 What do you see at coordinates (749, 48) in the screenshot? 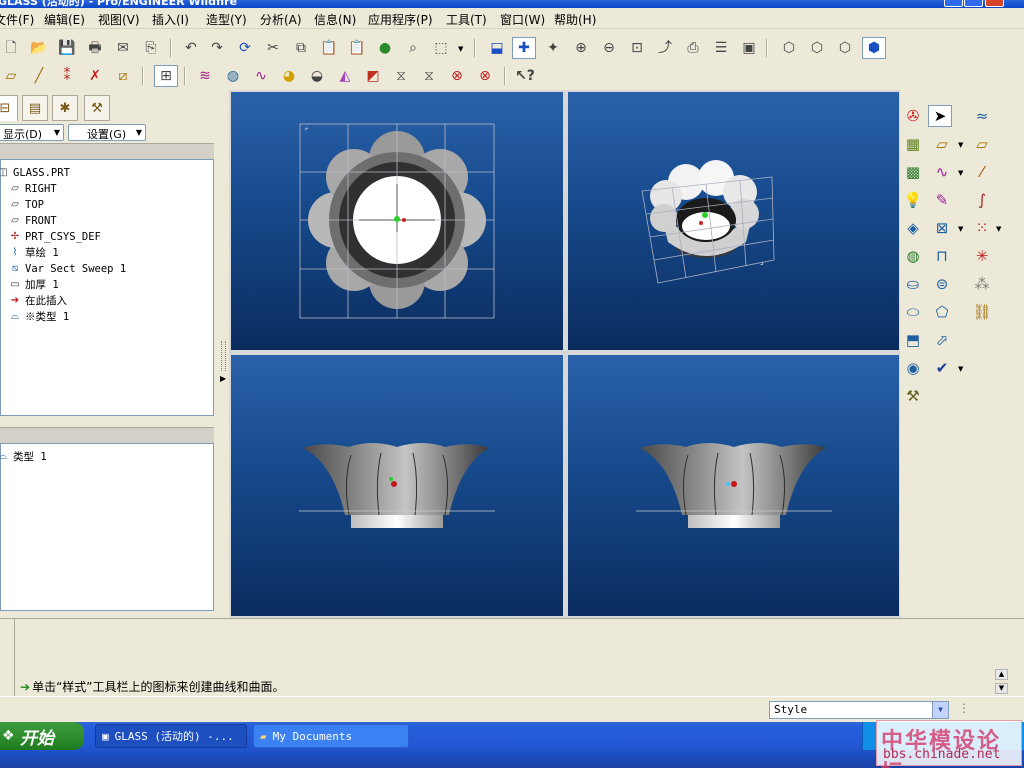
I see `view-manager-icon: ▣` at bounding box center [749, 48].